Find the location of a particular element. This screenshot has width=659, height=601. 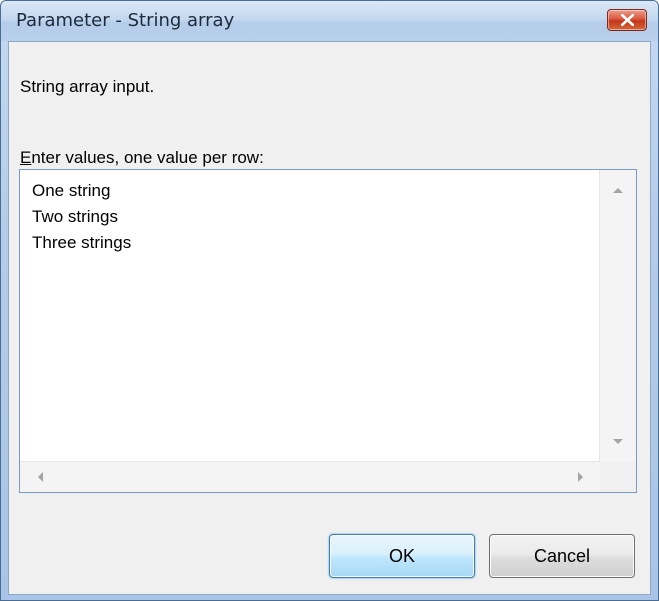

scrollbar-corner is located at coordinates (618, 477).